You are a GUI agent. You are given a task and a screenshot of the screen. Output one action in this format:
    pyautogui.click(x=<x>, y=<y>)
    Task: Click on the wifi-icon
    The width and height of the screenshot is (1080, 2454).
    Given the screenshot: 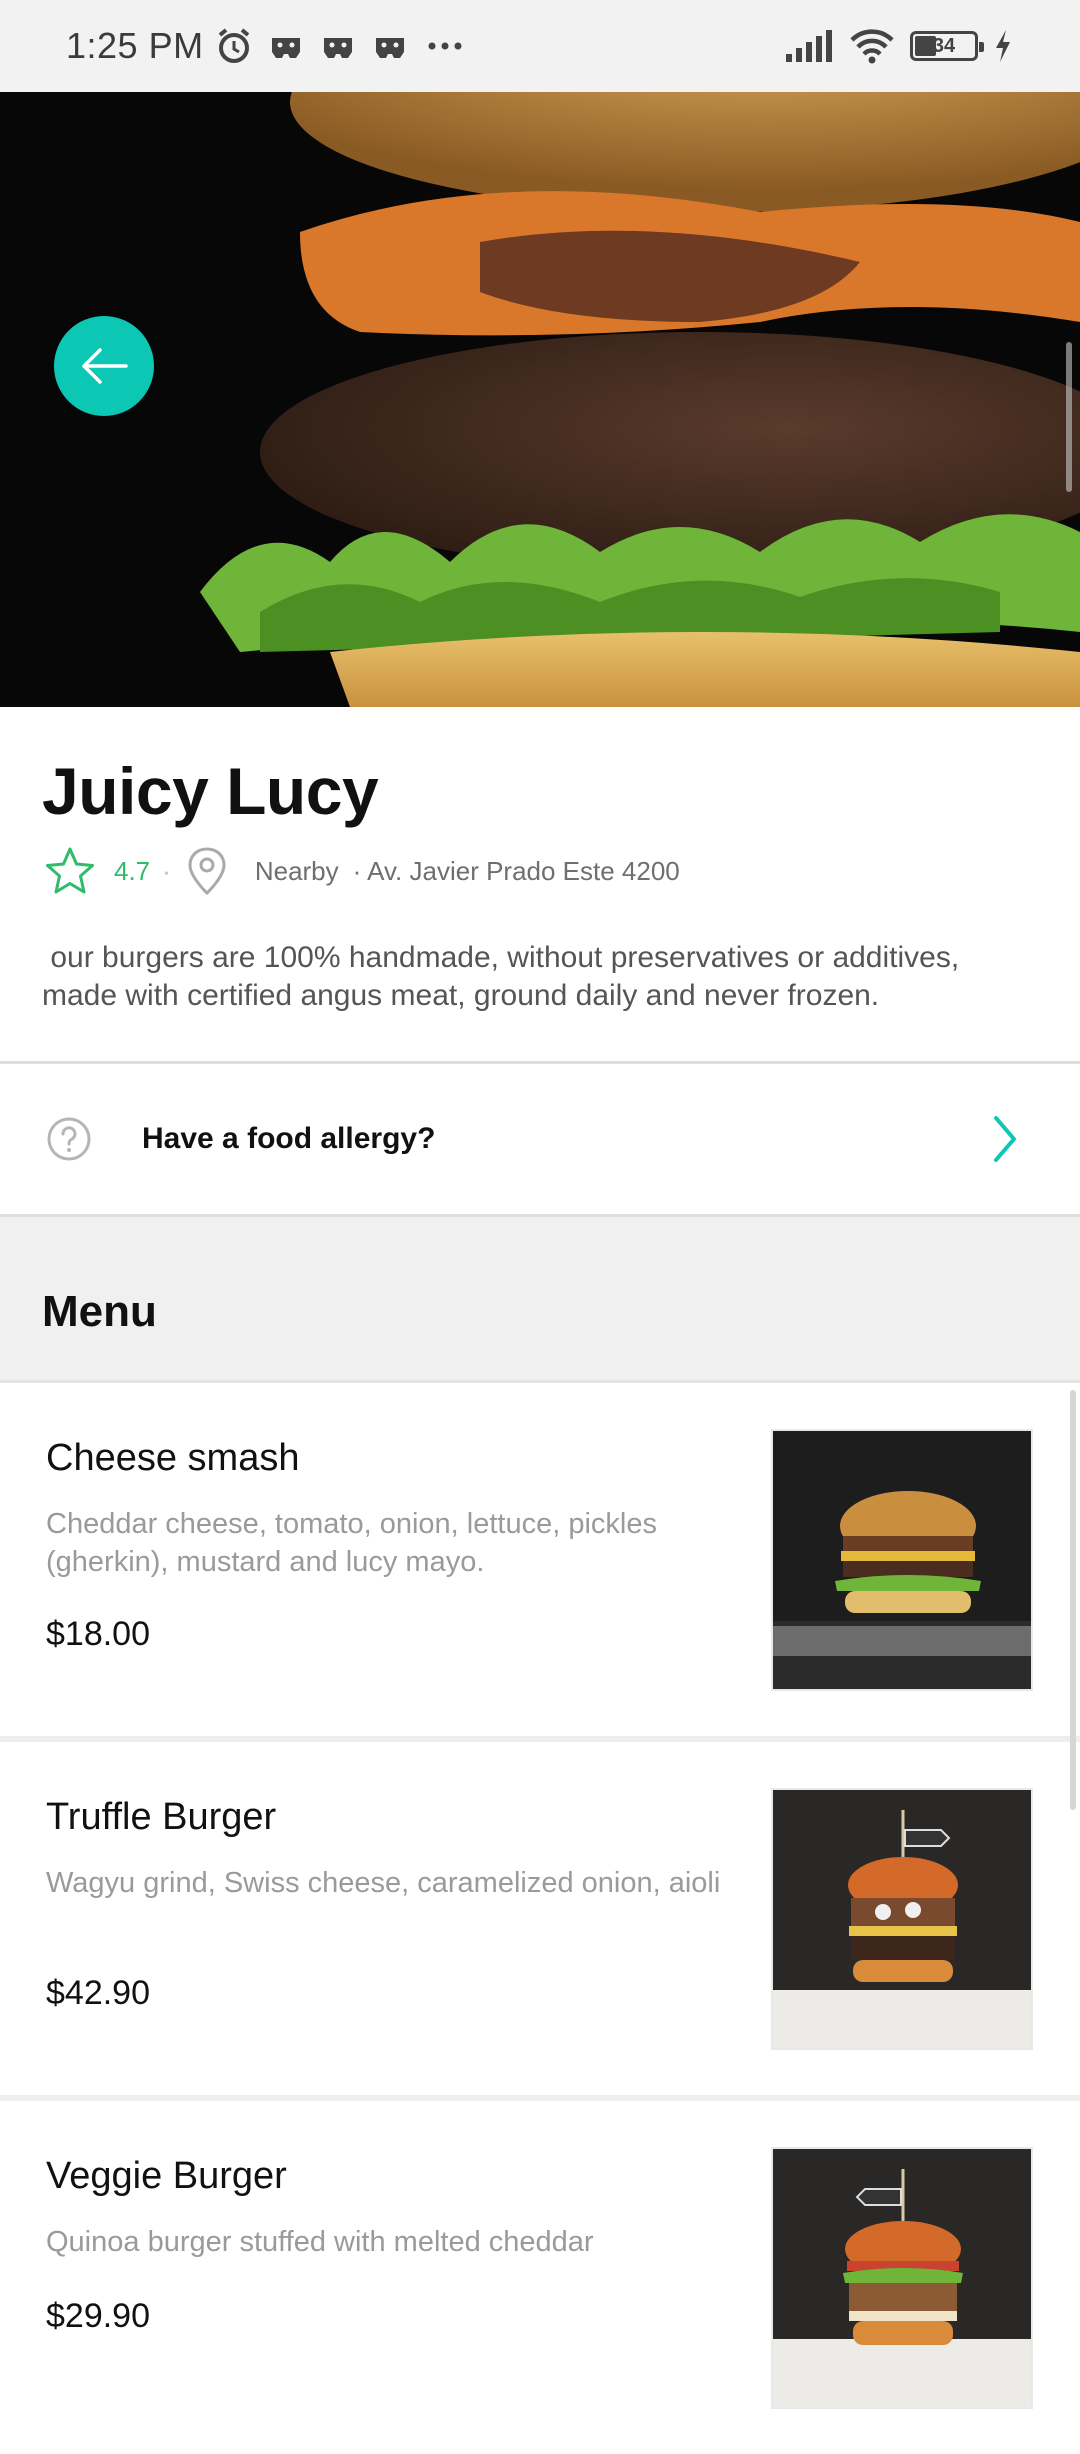 What is the action you would take?
    pyautogui.click(x=872, y=46)
    